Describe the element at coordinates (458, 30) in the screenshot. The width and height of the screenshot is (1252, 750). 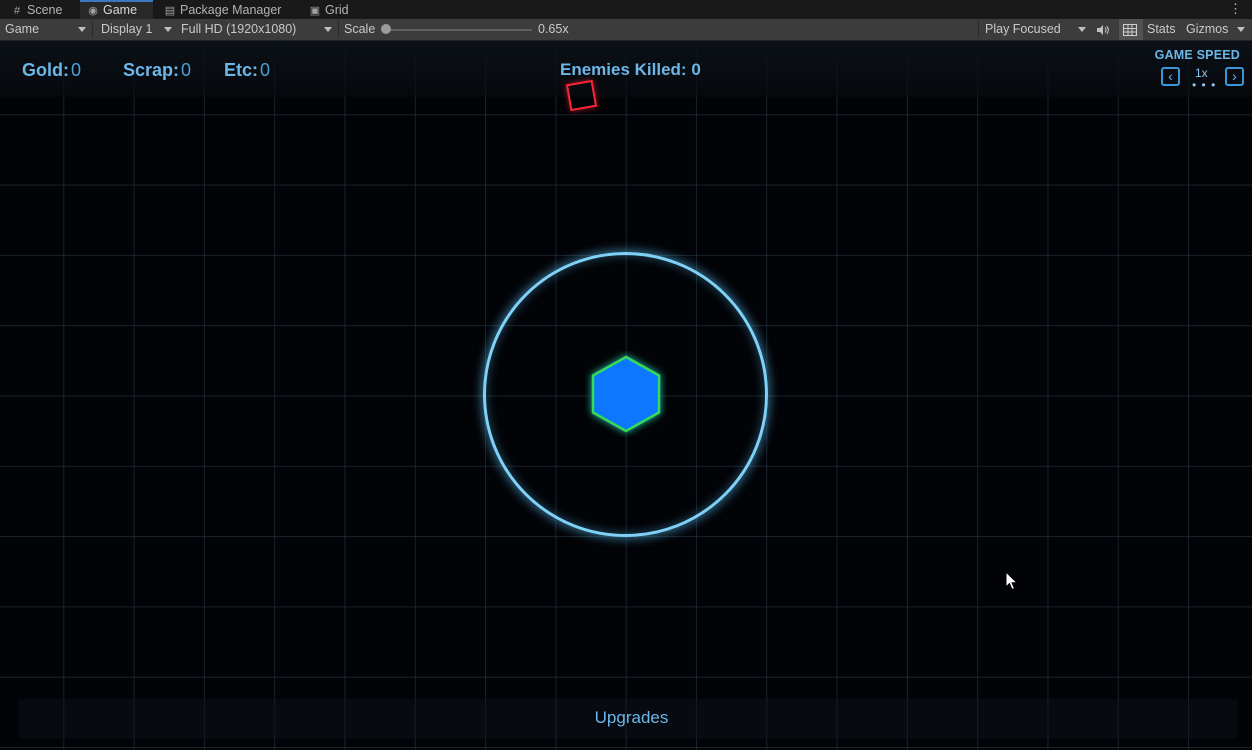
I see `scale-slider-track` at that location.